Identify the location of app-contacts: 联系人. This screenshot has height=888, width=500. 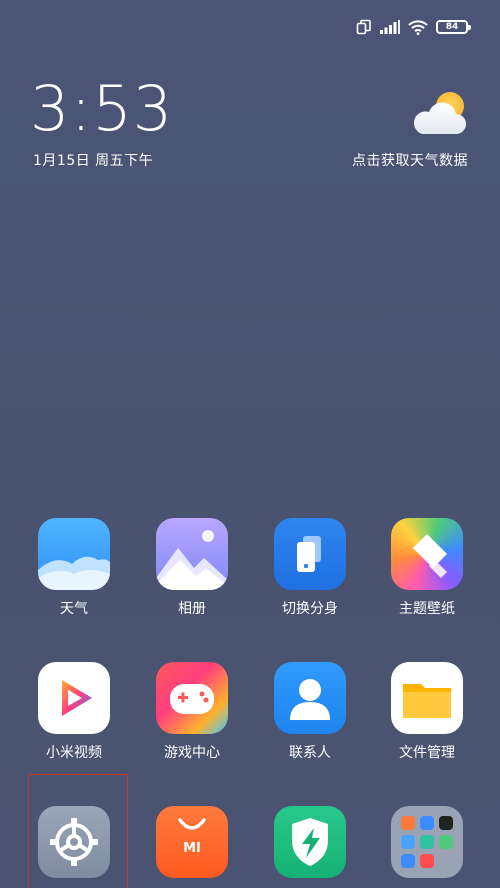
(310, 712).